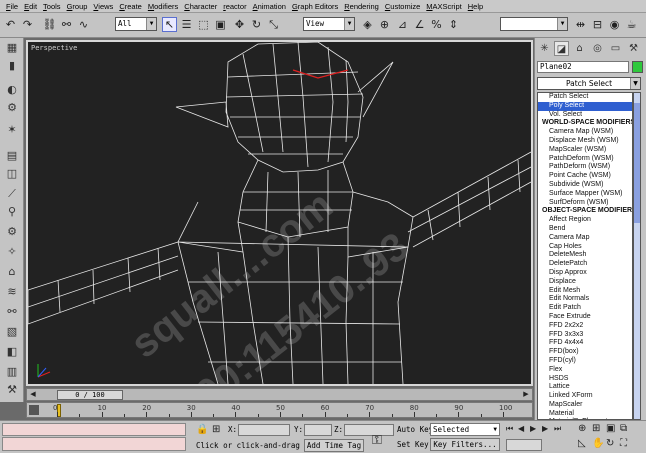 Image resolution: width=646 pixels, height=453 pixels. What do you see at coordinates (361, 6) in the screenshot?
I see `menu-rendering: Rendering` at bounding box center [361, 6].